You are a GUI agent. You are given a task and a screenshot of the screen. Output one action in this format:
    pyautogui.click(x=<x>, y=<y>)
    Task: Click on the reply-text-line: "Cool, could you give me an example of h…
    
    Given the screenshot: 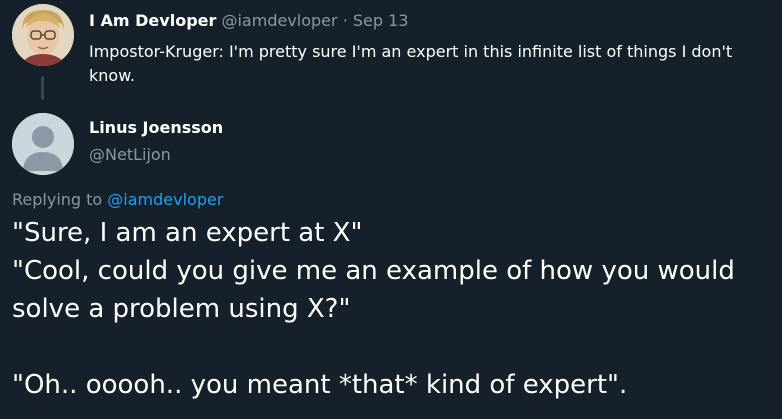 What is the action you would take?
    pyautogui.click(x=373, y=271)
    